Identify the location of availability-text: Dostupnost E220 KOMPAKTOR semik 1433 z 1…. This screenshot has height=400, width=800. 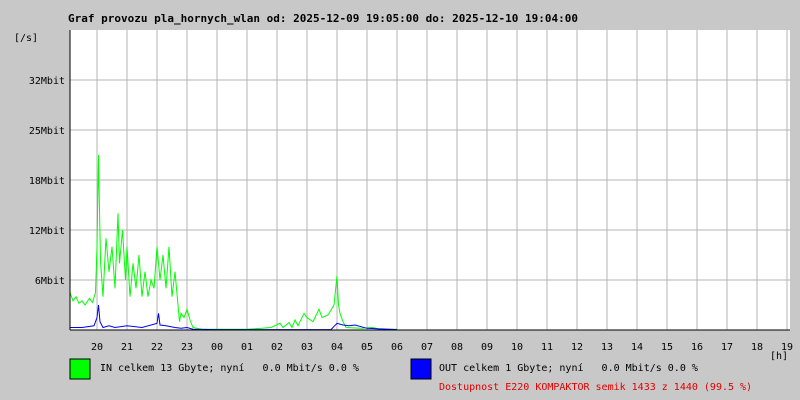
(595, 387).